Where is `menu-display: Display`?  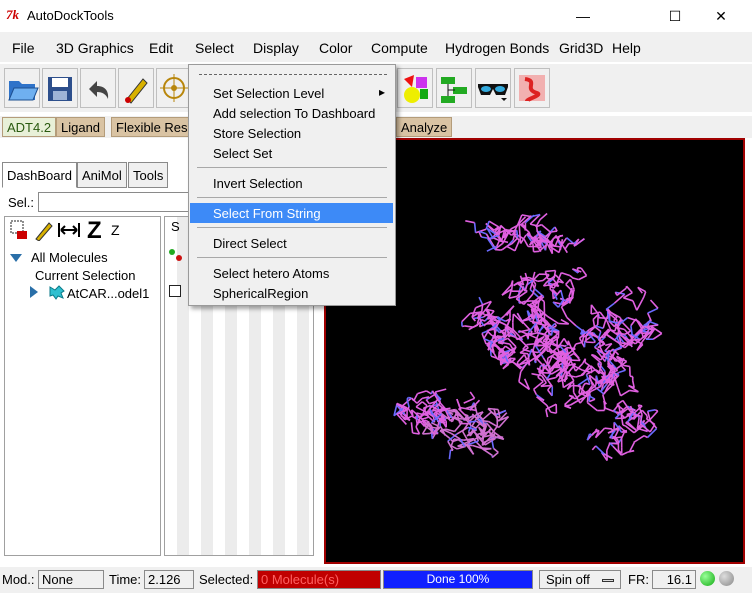
menu-display: Display is located at coordinates (276, 48).